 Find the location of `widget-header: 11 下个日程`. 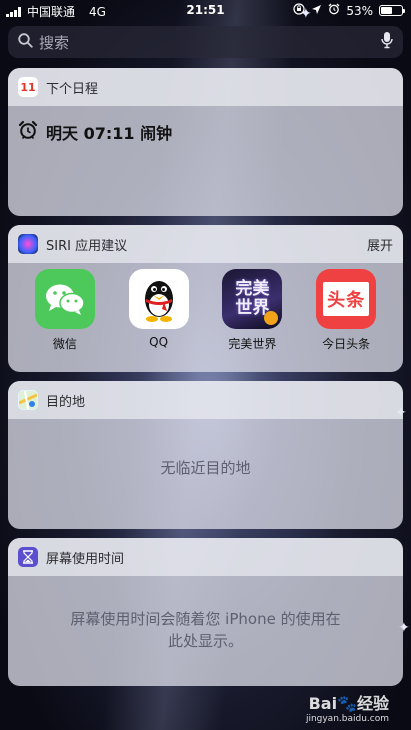

widget-header: 11 下个日程 is located at coordinates (205, 87).